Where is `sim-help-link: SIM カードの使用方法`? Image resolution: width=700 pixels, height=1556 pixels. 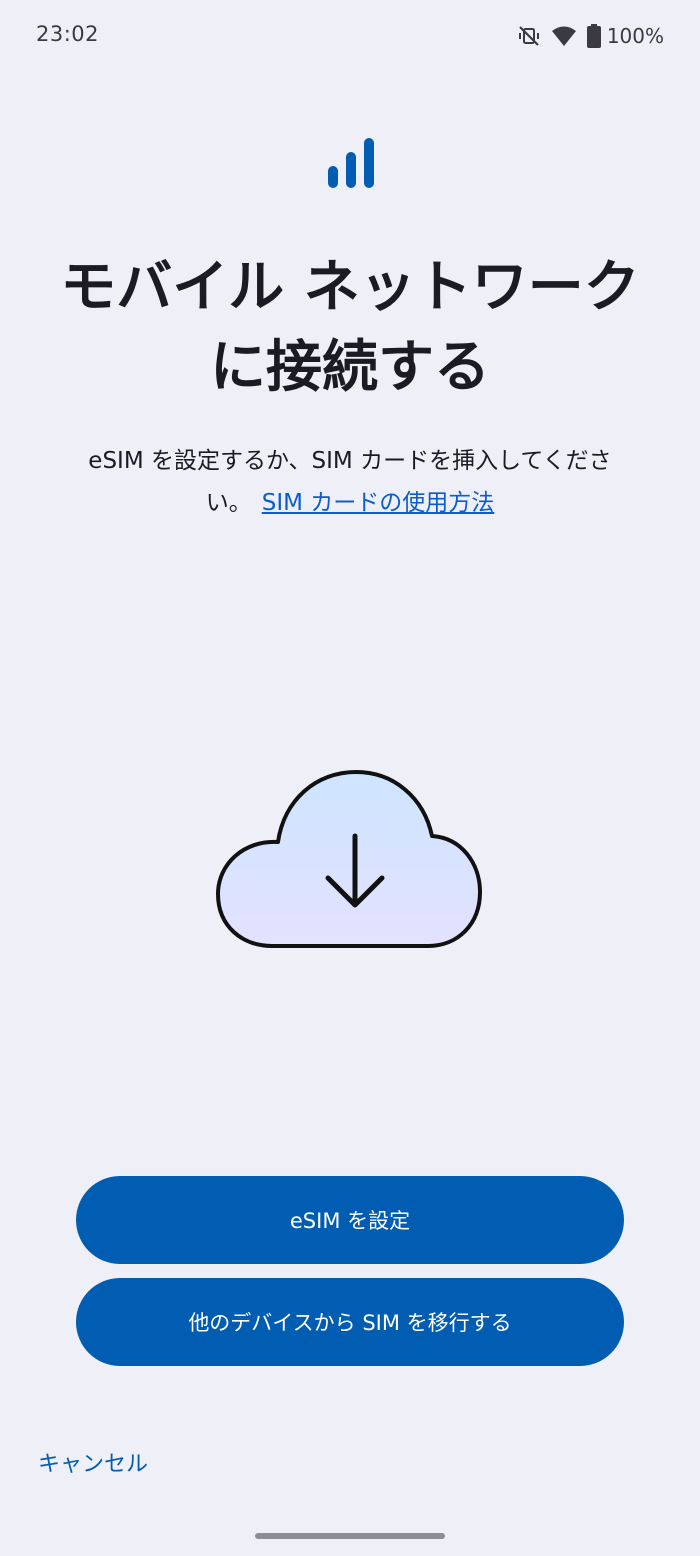 sim-help-link: SIM カードの使用方法 is located at coordinates (378, 503).